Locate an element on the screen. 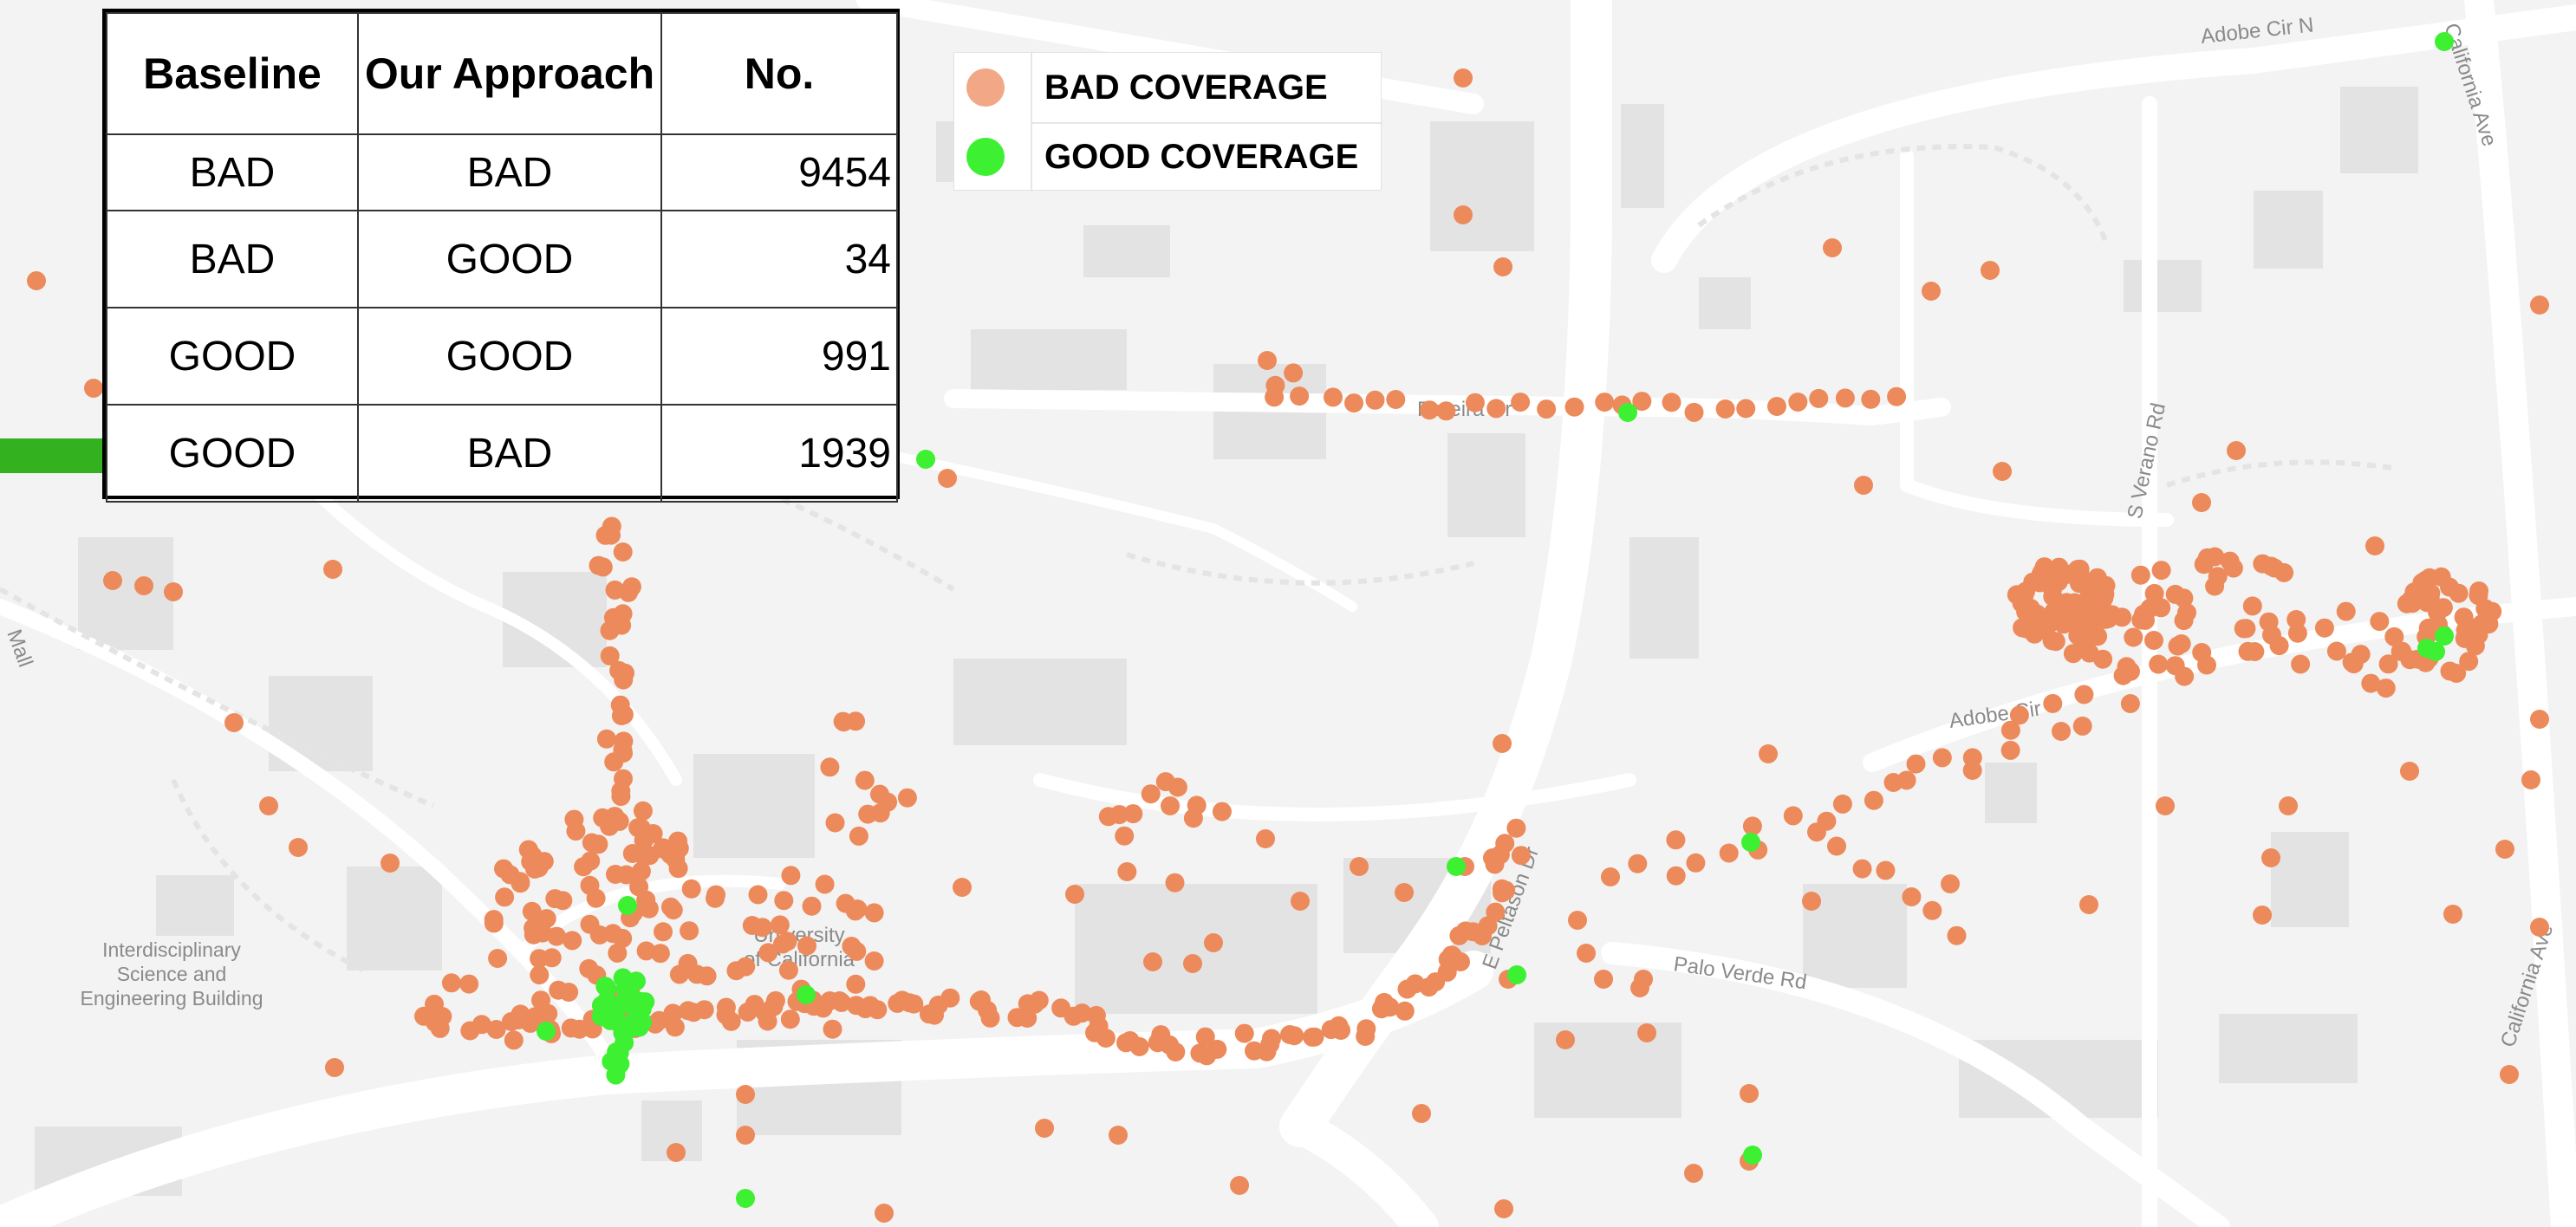 The width and height of the screenshot is (2576, 1227). cell-count: 991 is located at coordinates (779, 356).